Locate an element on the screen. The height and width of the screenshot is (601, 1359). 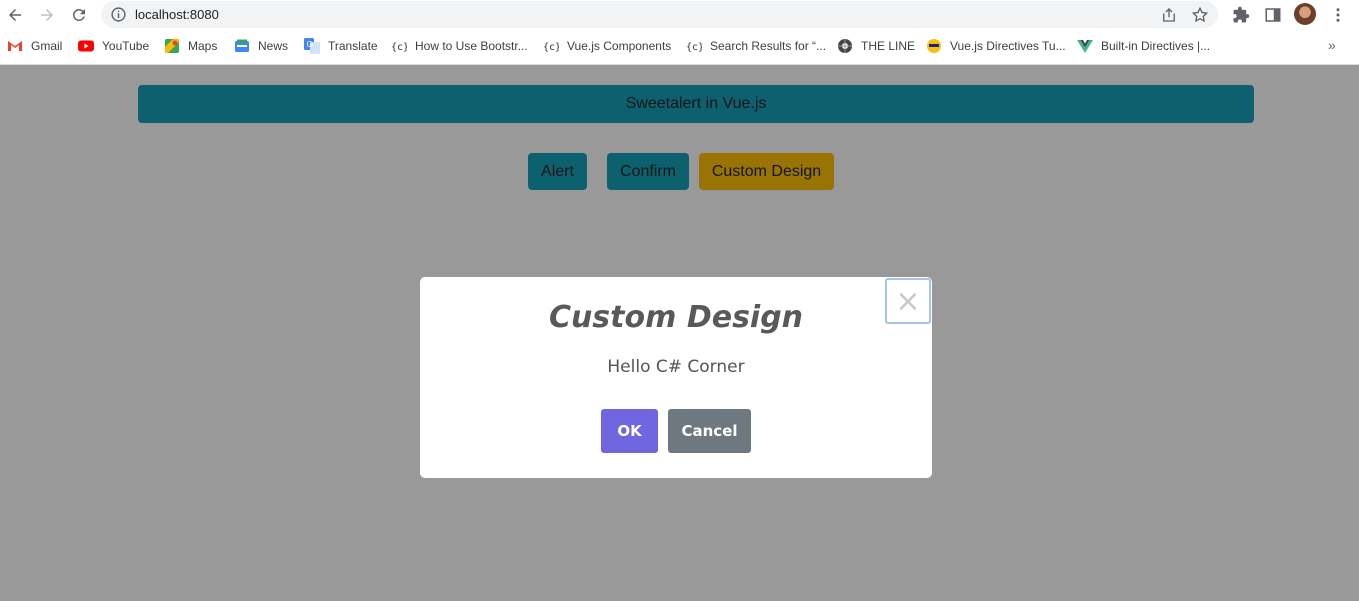
bookmark-maps: Maps is located at coordinates (190, 46).